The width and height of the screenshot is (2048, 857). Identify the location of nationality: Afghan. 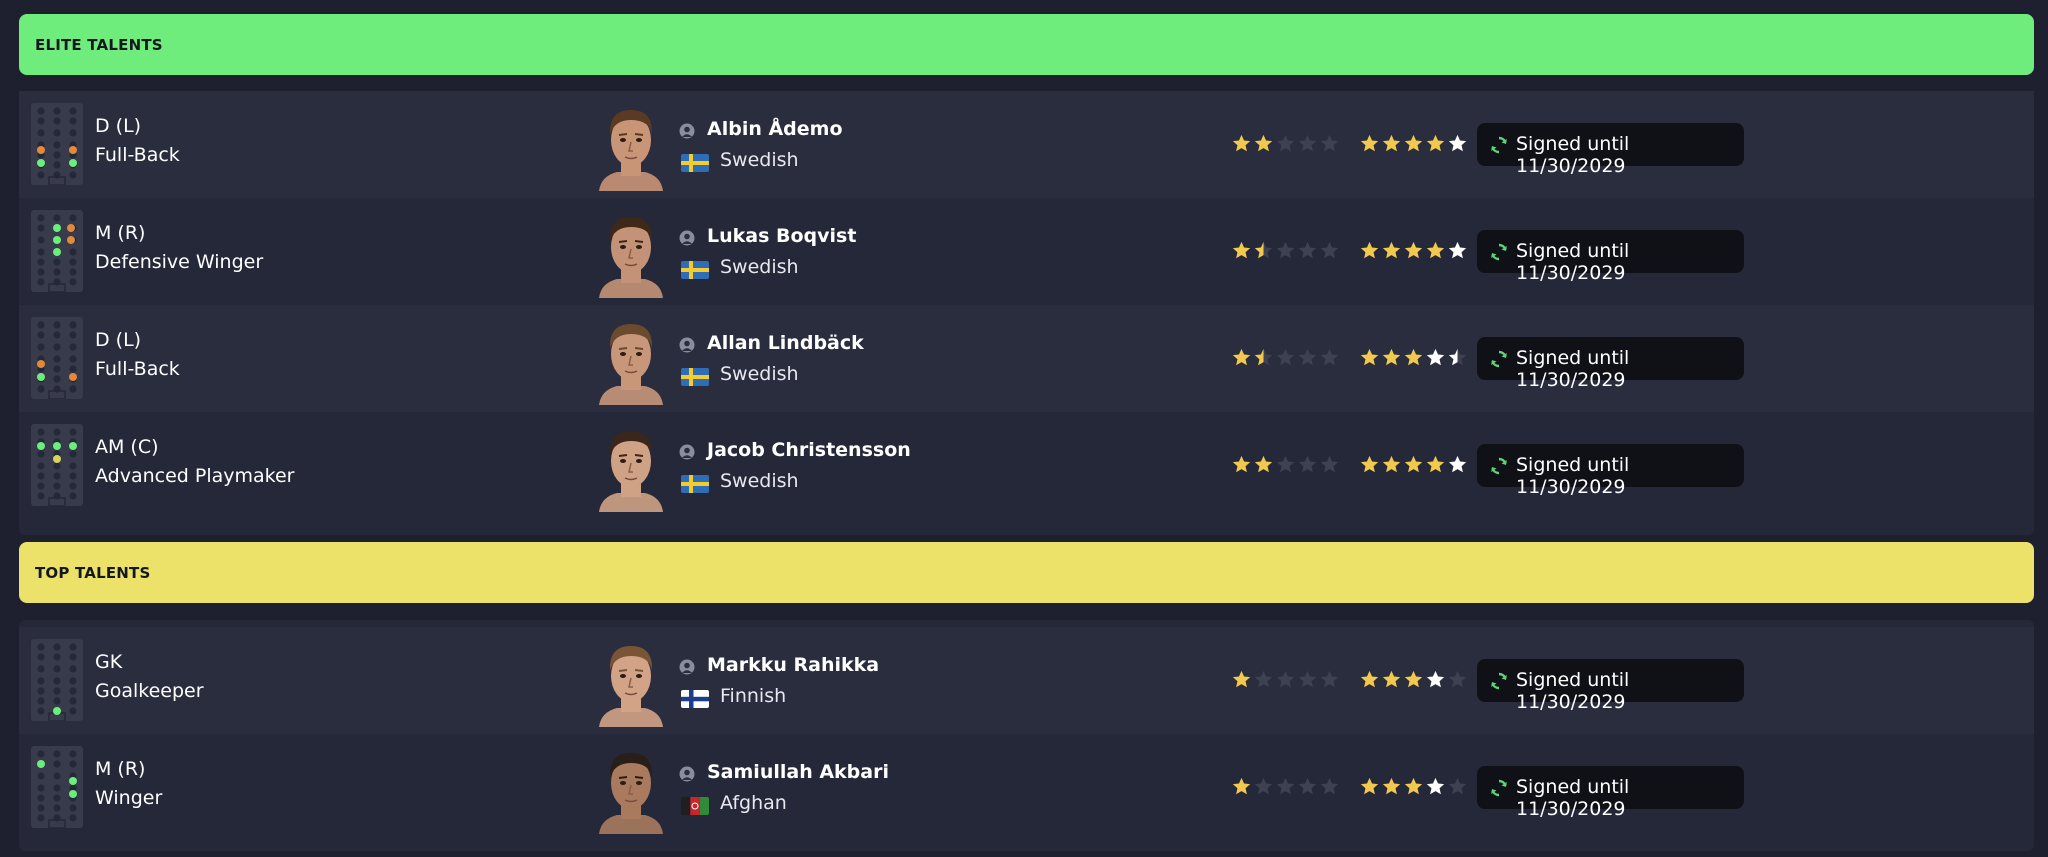
(753, 803).